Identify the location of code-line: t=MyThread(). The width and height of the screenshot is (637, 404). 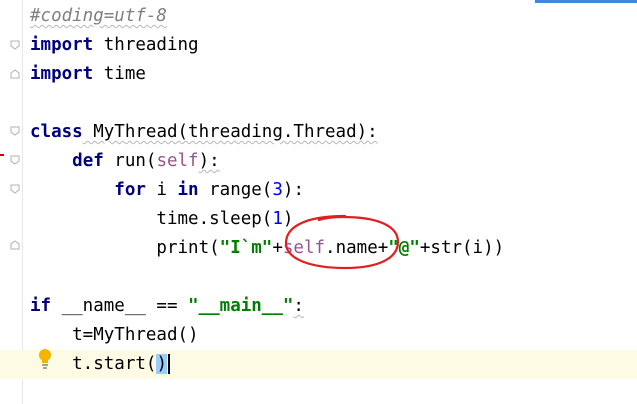
(114, 335).